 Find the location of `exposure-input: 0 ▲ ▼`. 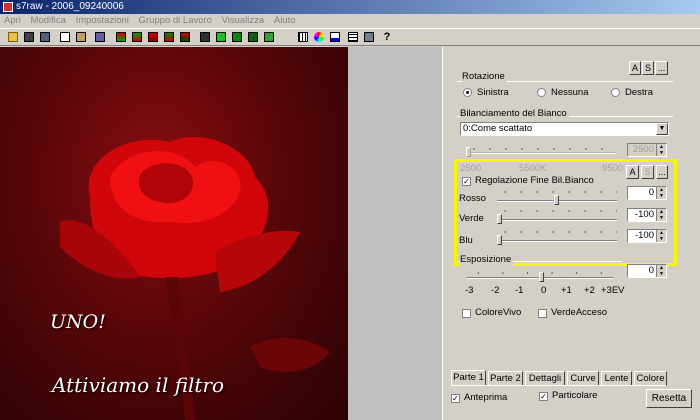

exposure-input: 0 ▲ ▼ is located at coordinates (647, 271).